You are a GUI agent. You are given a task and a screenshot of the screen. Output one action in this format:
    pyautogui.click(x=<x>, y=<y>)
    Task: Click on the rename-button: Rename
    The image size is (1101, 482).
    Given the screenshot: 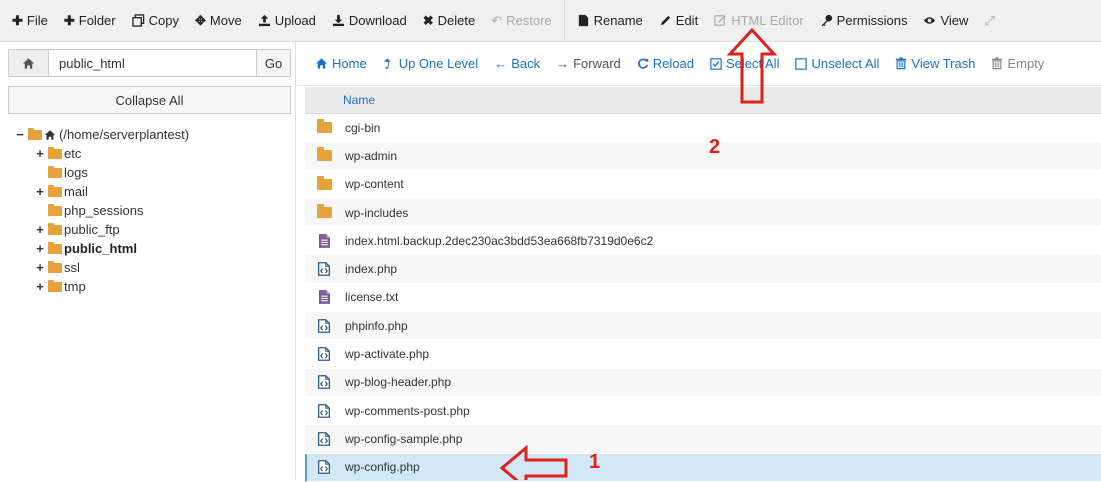 What is the action you would take?
    pyautogui.click(x=610, y=20)
    